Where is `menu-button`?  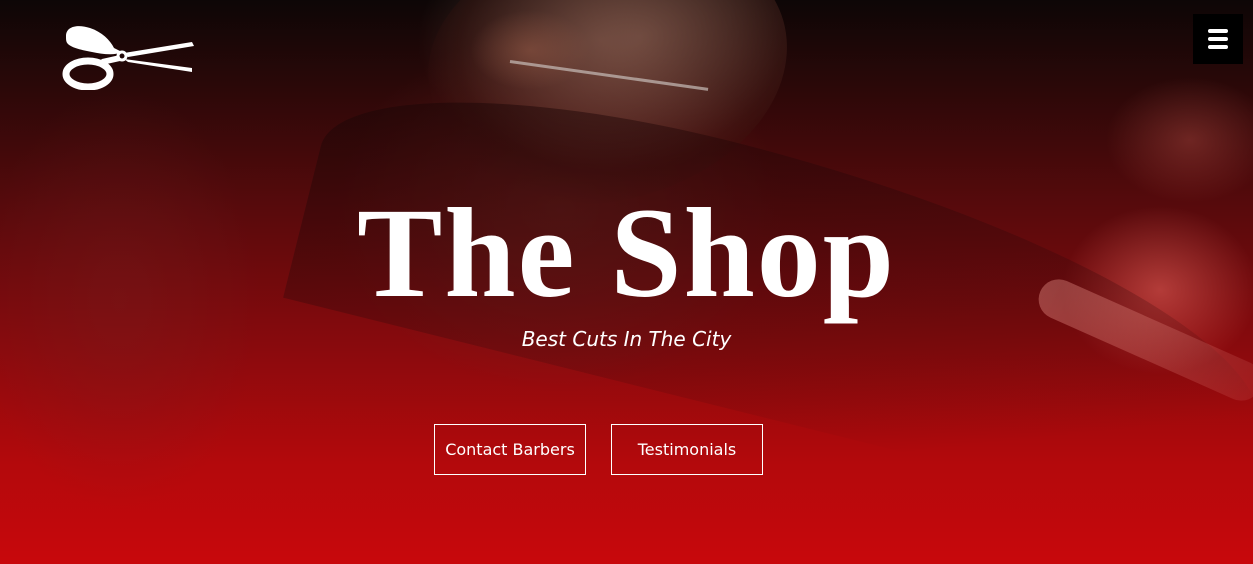
menu-button is located at coordinates (1218, 39).